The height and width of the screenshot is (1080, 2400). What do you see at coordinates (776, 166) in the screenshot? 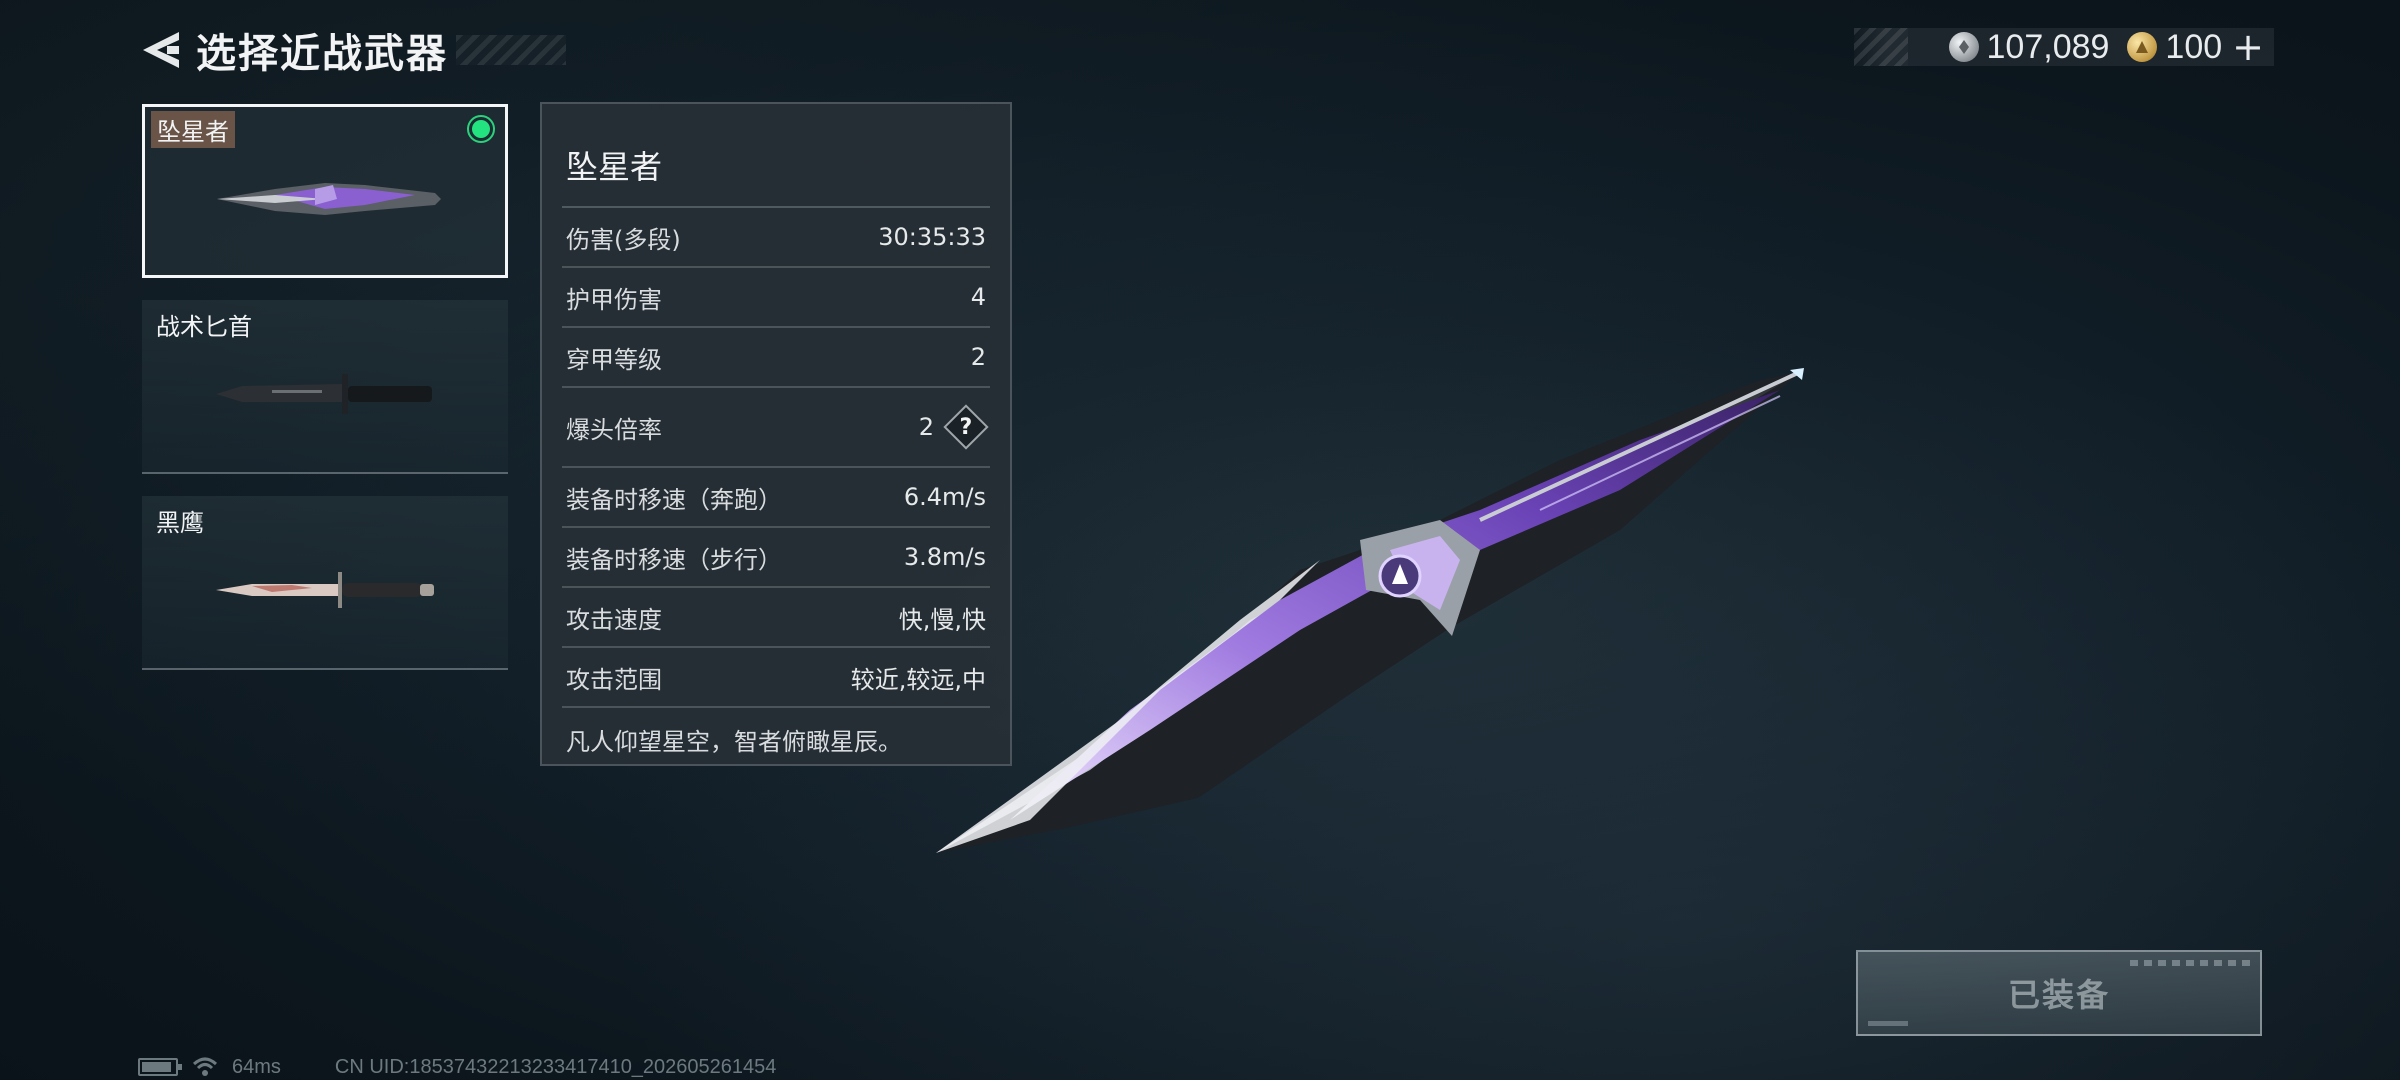
I see `weapon-name: 坠星者` at bounding box center [776, 166].